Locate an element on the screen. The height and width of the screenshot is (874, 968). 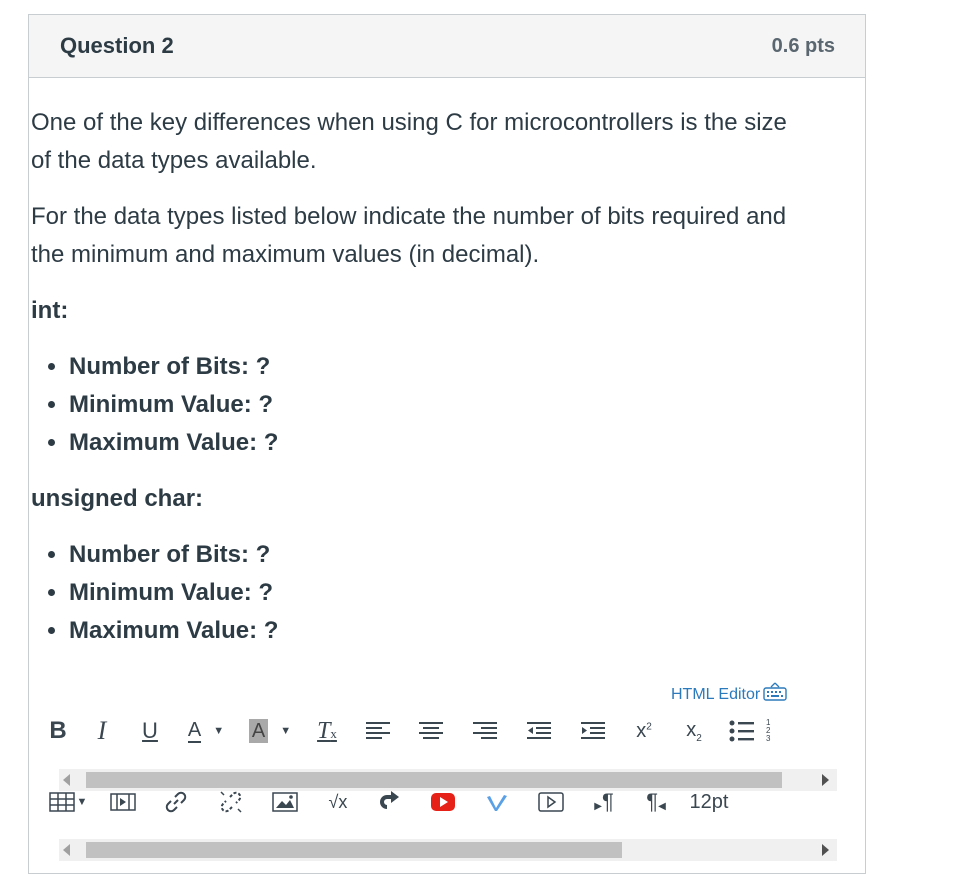
media-button is located at coordinates (123, 802).